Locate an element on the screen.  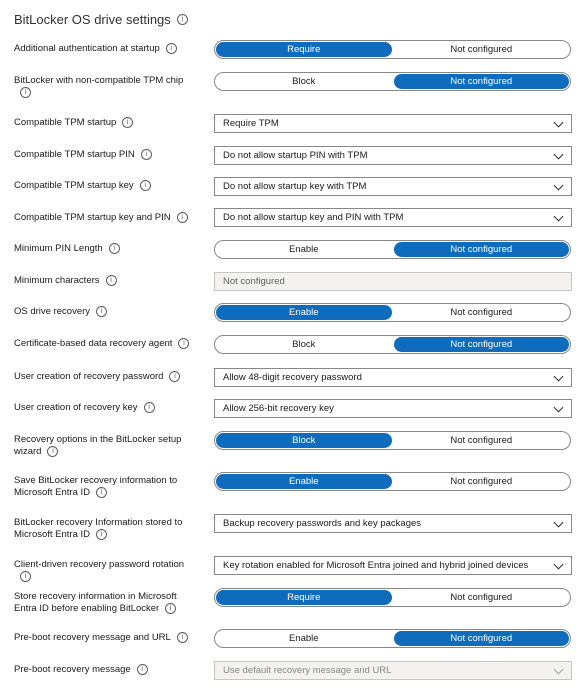
toggle-minimum-pin-length: Enable Not configured is located at coordinates (392, 249).